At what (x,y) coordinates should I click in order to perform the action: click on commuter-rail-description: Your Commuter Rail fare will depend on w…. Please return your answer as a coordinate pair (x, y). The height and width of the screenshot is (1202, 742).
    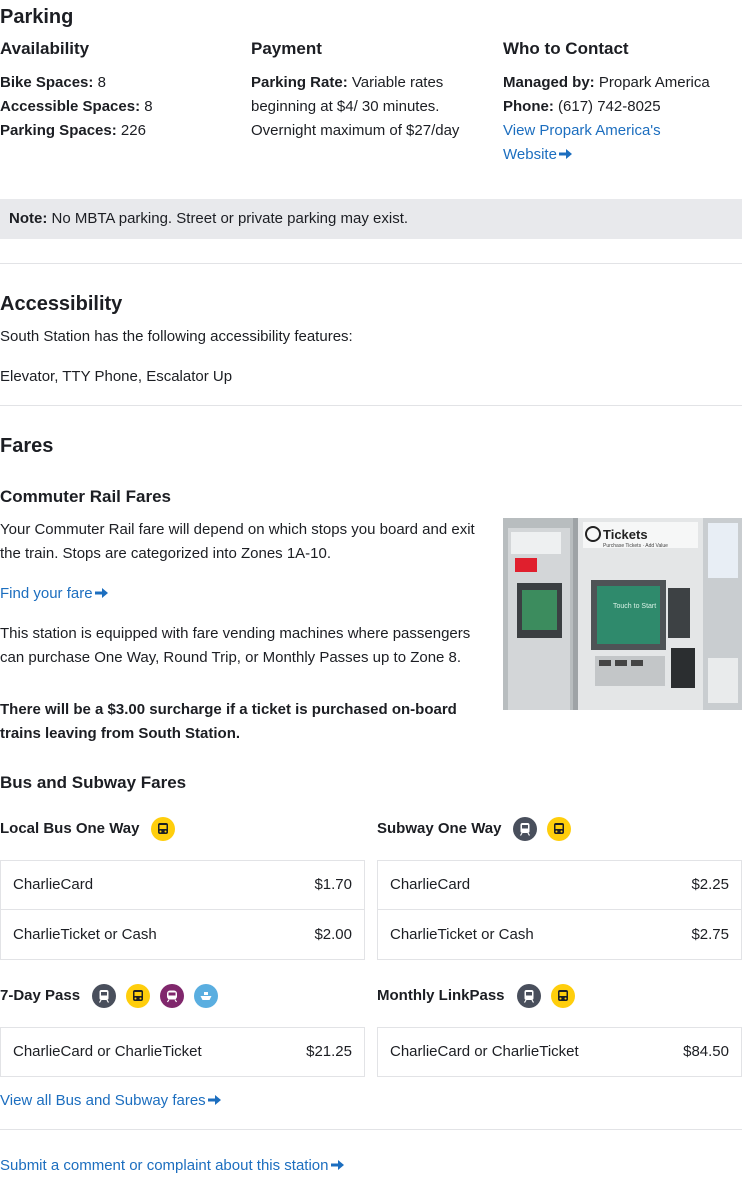
    Looking at the image, I should click on (237, 541).